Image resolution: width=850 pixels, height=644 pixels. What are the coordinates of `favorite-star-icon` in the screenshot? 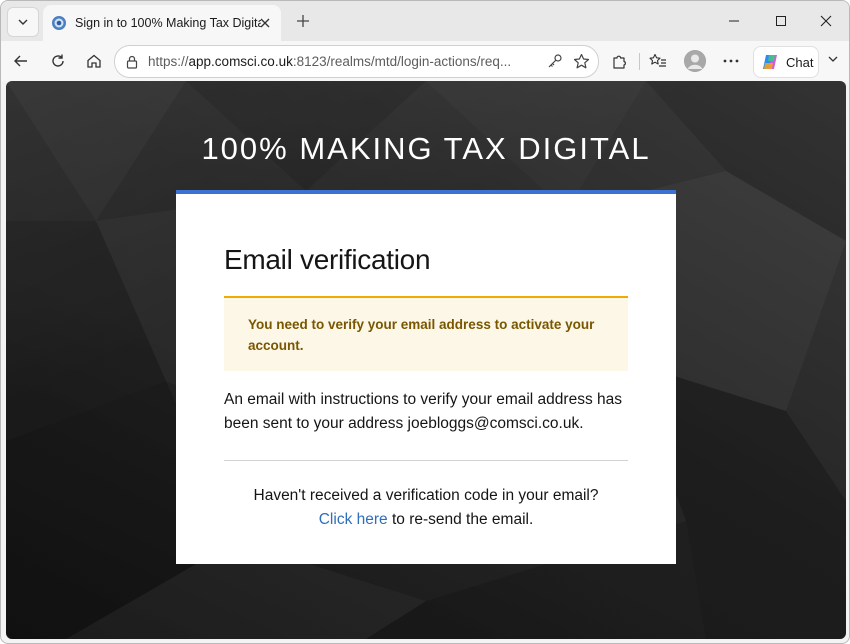 It's located at (581, 61).